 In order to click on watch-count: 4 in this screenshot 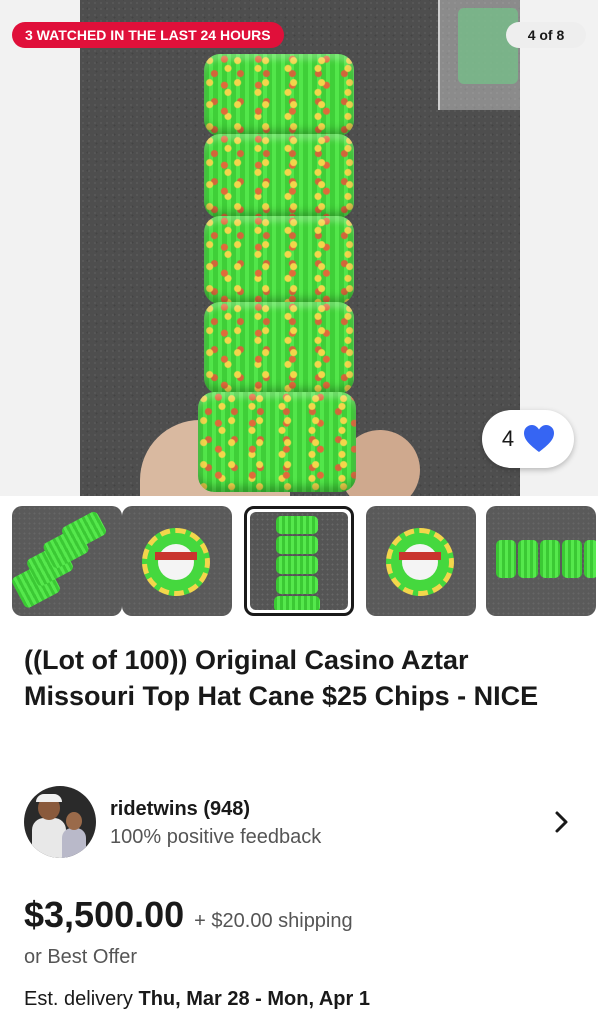, I will do `click(508, 438)`.